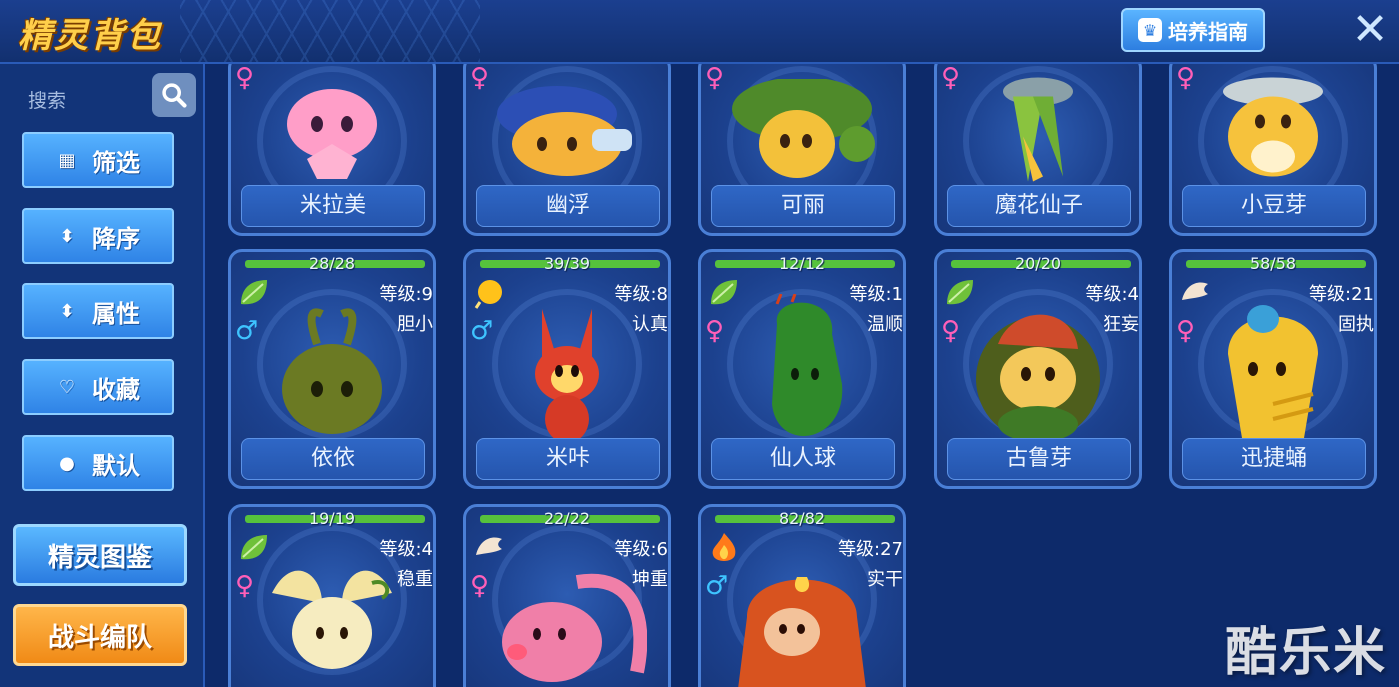 The height and width of the screenshot is (687, 1399). I want to click on search-input: 搜索, so click(47, 99).